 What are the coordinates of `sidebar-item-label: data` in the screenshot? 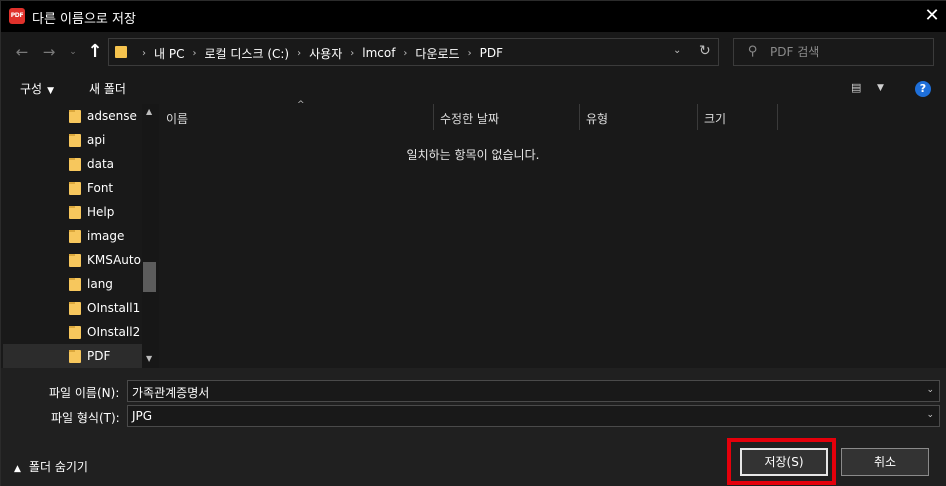 It's located at (101, 164).